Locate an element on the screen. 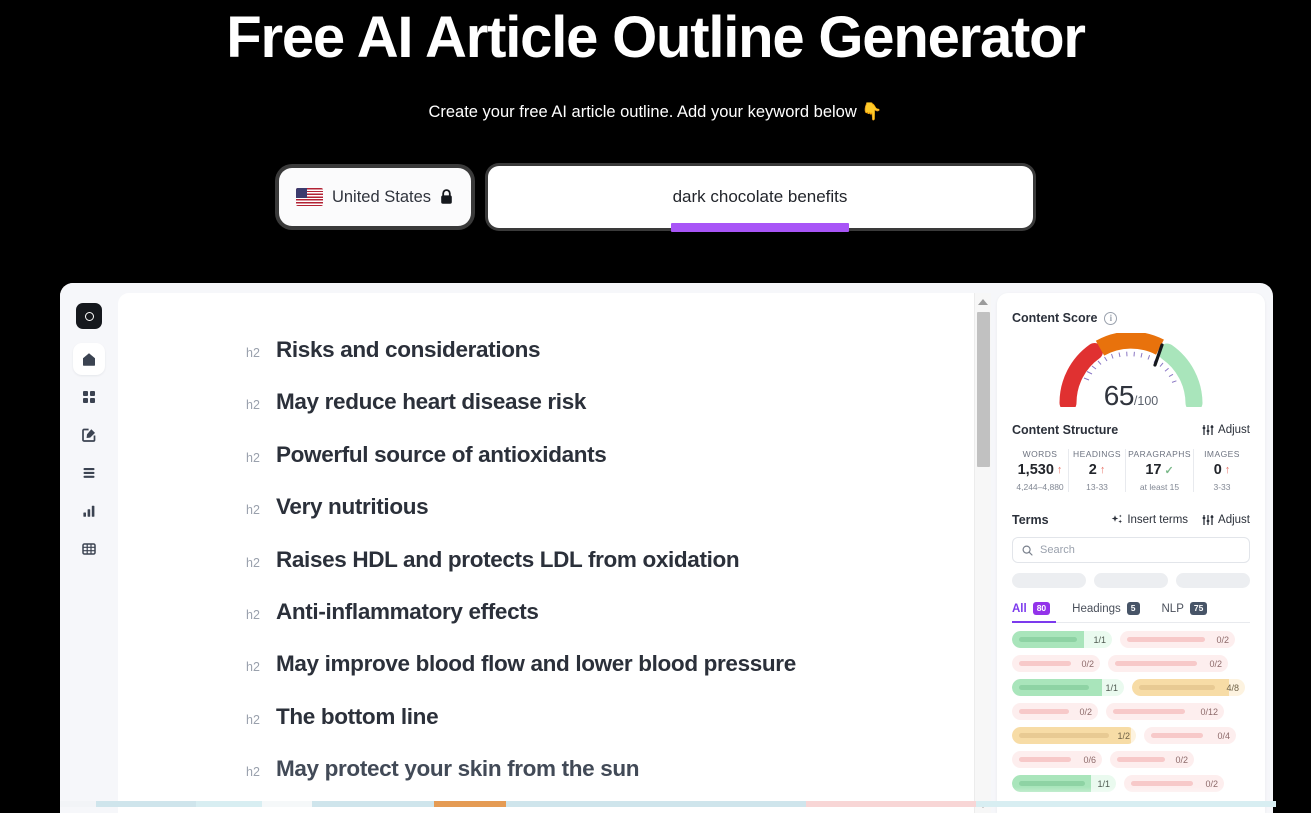 This screenshot has width=1311, height=813. terms-search-box: Search is located at coordinates (1131, 550).